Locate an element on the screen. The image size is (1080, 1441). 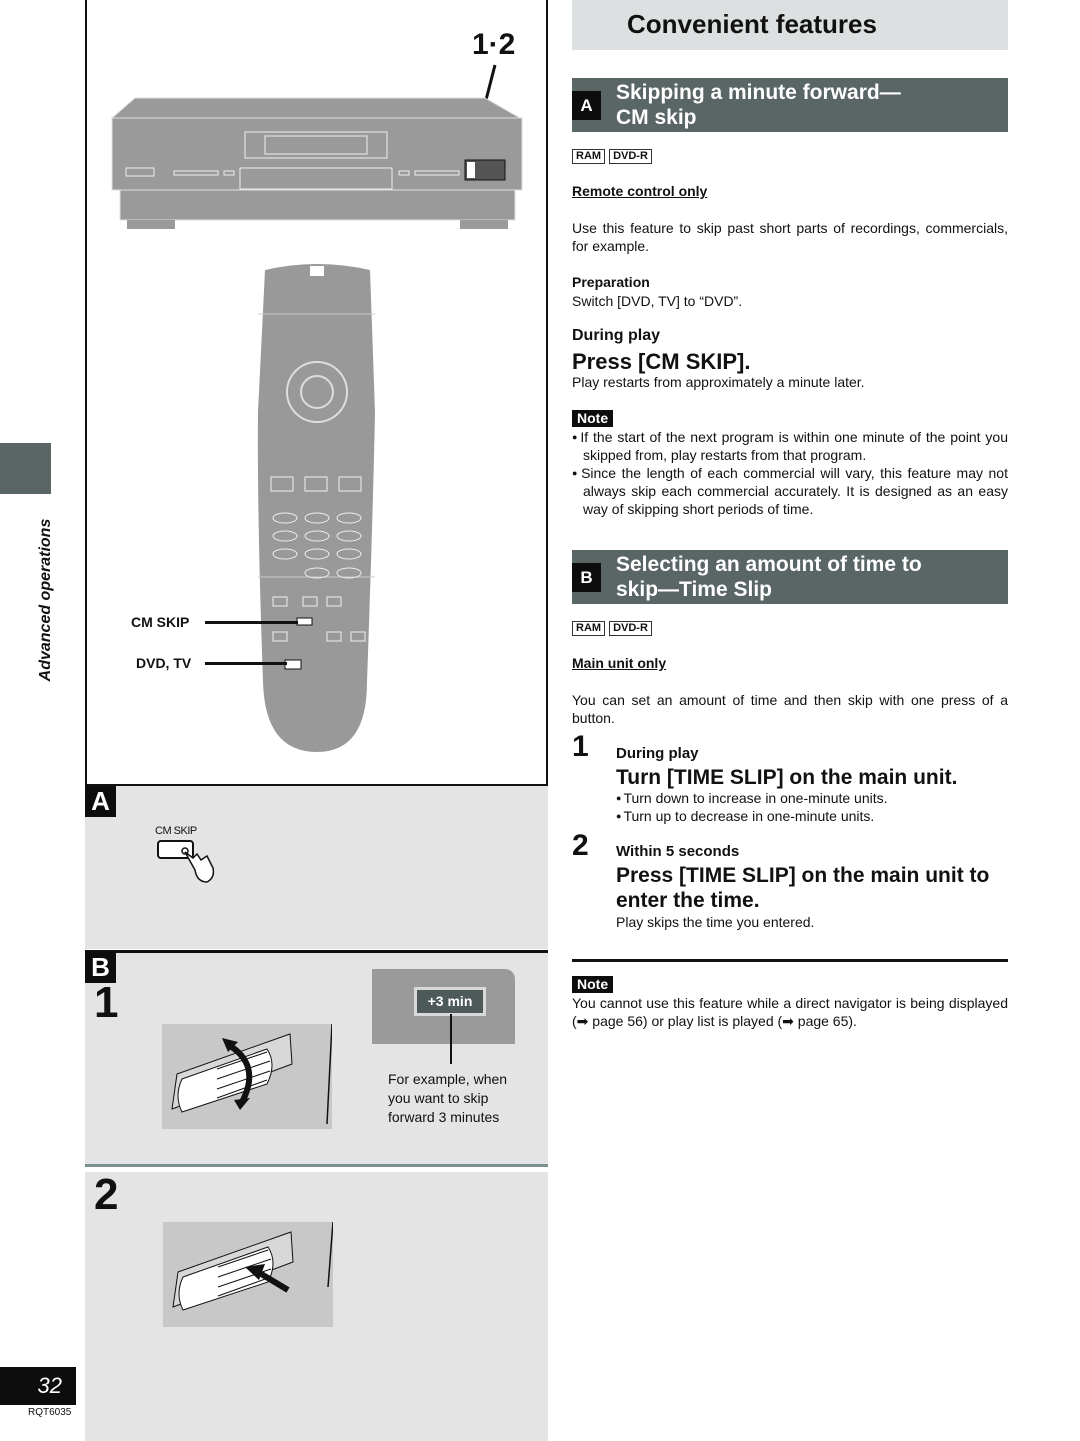
section-b-letter: B is located at coordinates (586, 577).